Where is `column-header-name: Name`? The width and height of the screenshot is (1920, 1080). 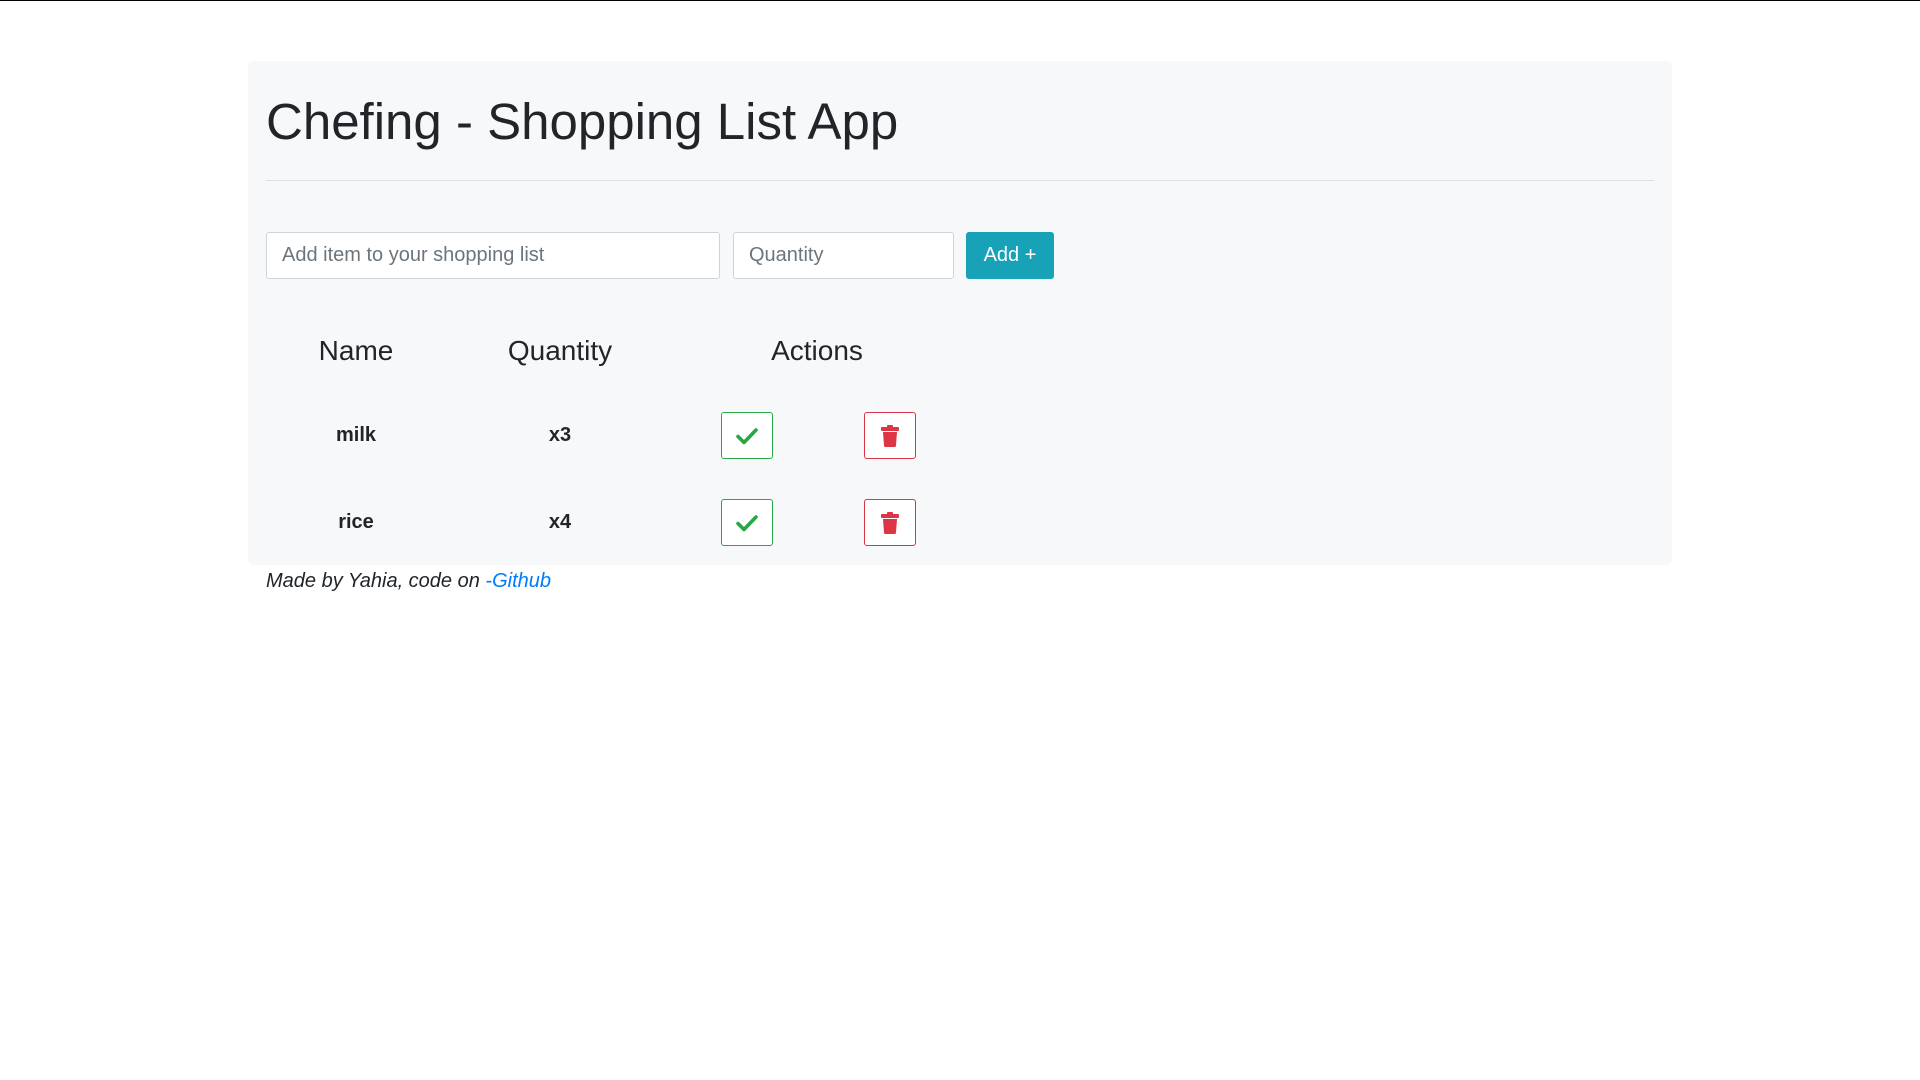
column-header-name: Name is located at coordinates (356, 350).